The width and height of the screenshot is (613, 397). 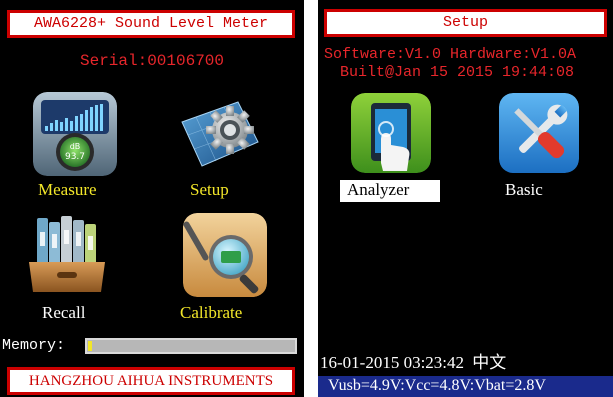 I want to click on serial-number: Serial:00106700, so click(x=152, y=61).